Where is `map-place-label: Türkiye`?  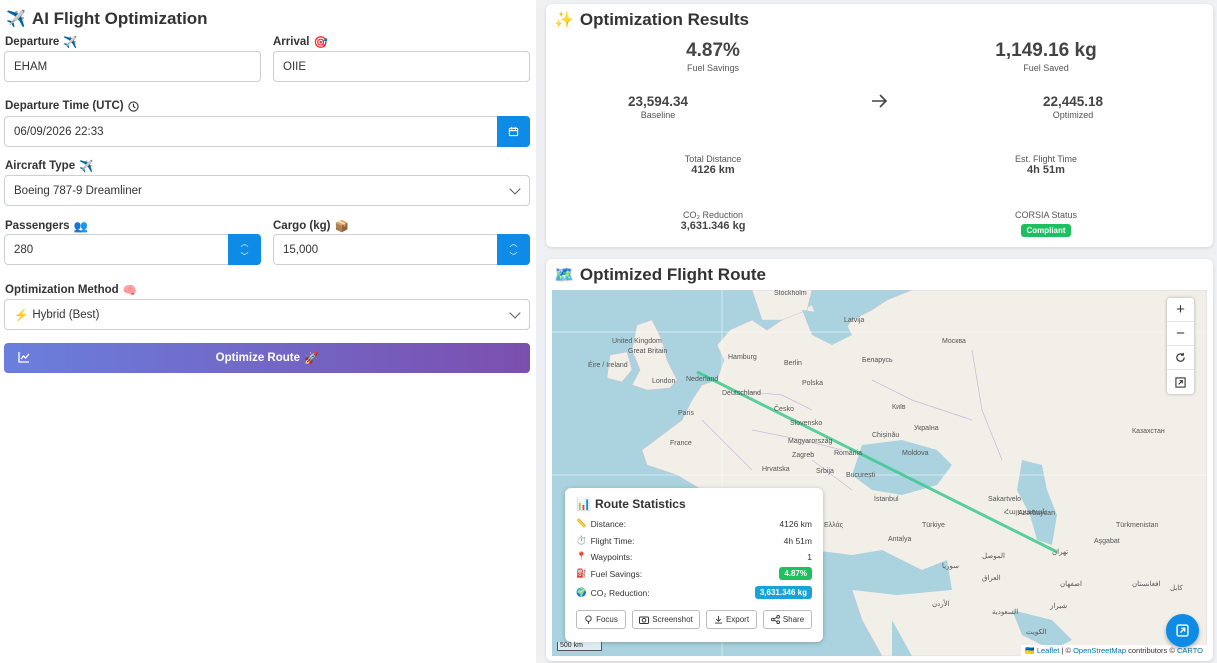
map-place-label: Türkiye is located at coordinates (933, 525).